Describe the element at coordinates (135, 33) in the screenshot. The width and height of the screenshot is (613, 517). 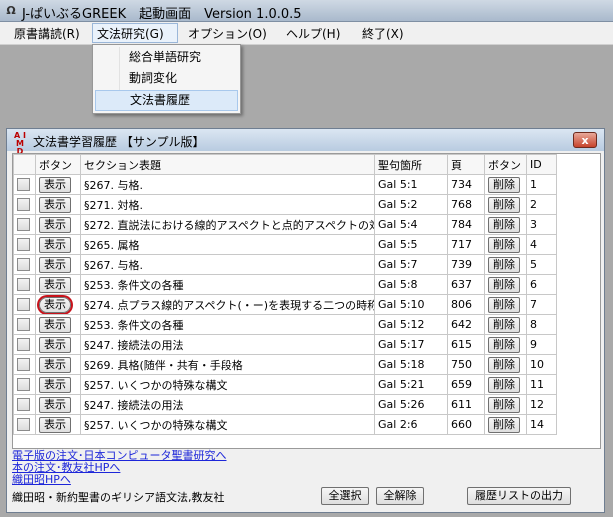
I see `menu-grammar: 文法研究(G)` at that location.